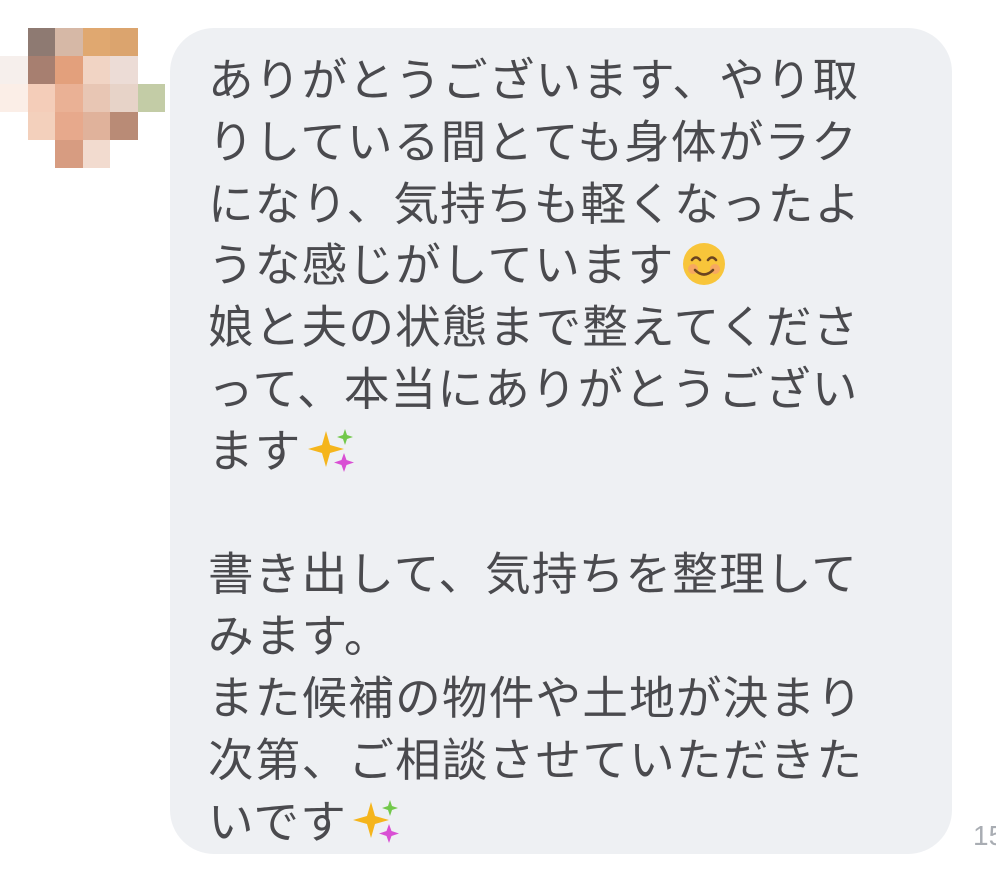 The width and height of the screenshot is (996, 888). Describe the element at coordinates (535, 204) in the screenshot. I see `message-line: になり、気持ちも軽くなったよ` at that location.